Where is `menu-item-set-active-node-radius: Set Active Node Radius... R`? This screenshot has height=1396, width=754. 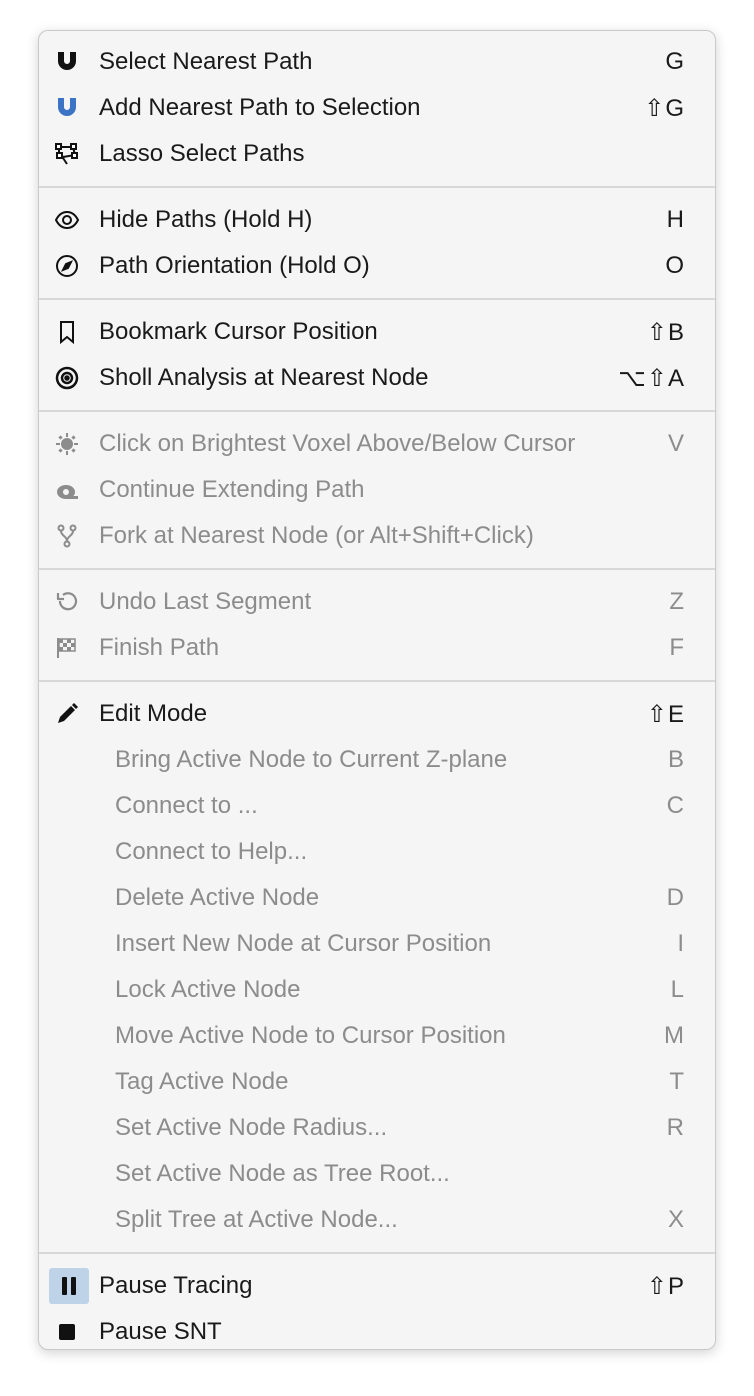 menu-item-set-active-node-radius: Set Active Node Radius... R is located at coordinates (377, 1128).